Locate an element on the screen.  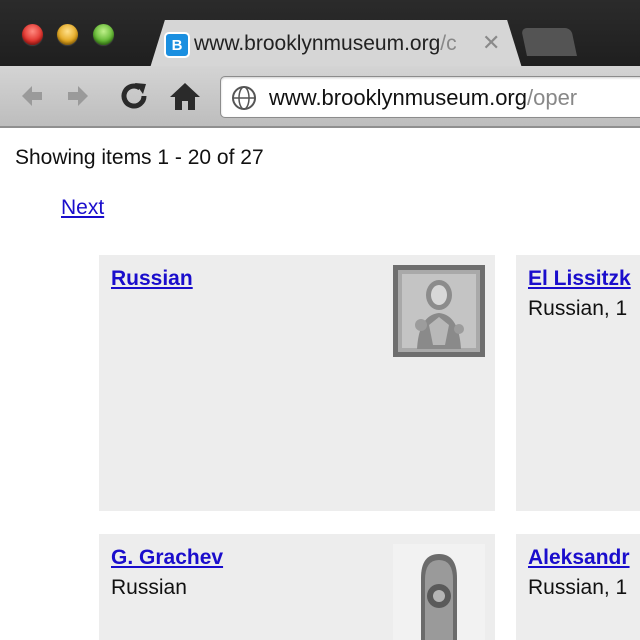
result-card: El Lissitzk Russian, 1 is located at coordinates (578, 383).